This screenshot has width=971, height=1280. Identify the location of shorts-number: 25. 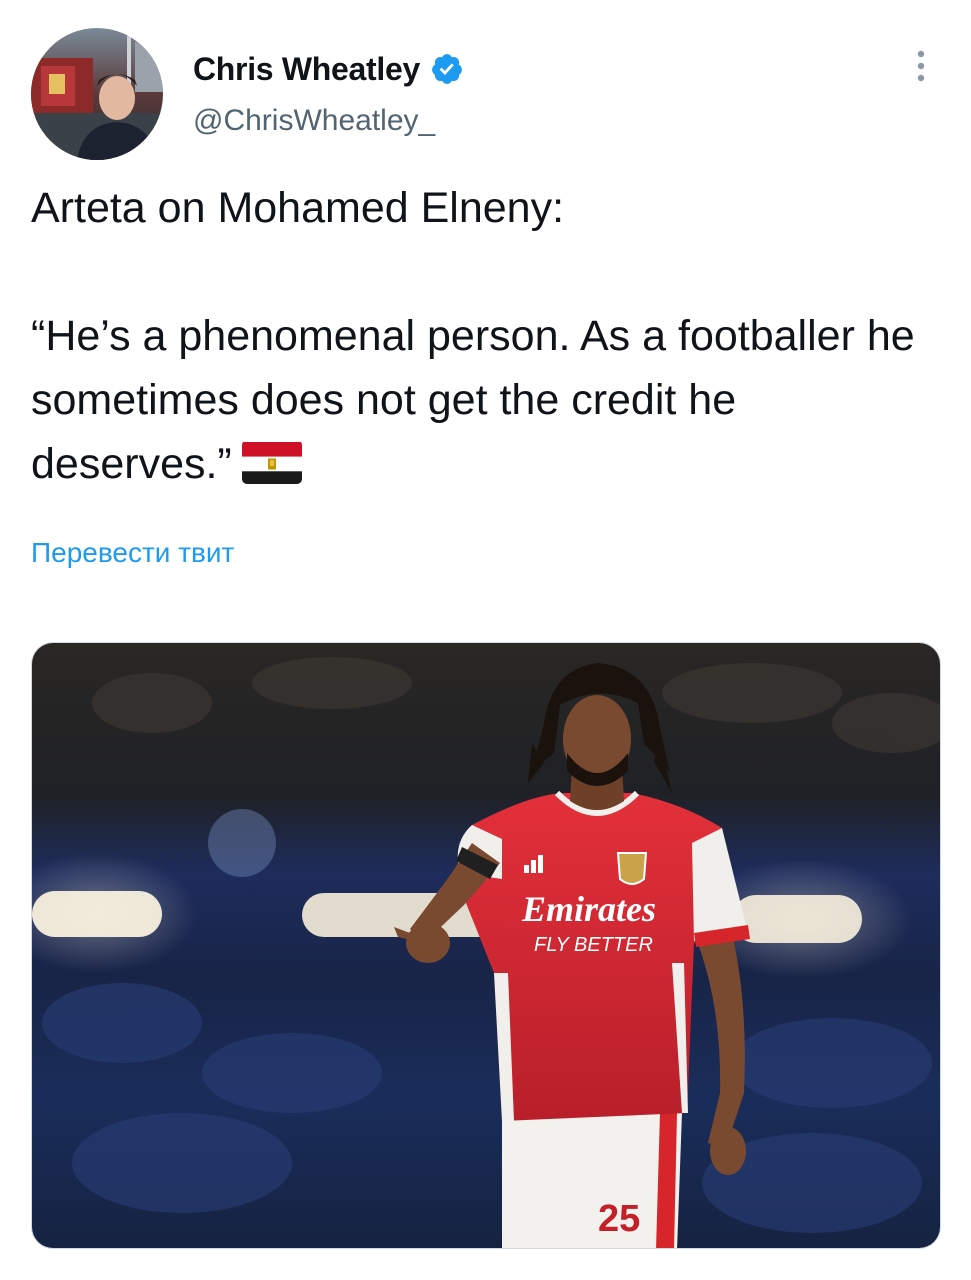
(619, 1219).